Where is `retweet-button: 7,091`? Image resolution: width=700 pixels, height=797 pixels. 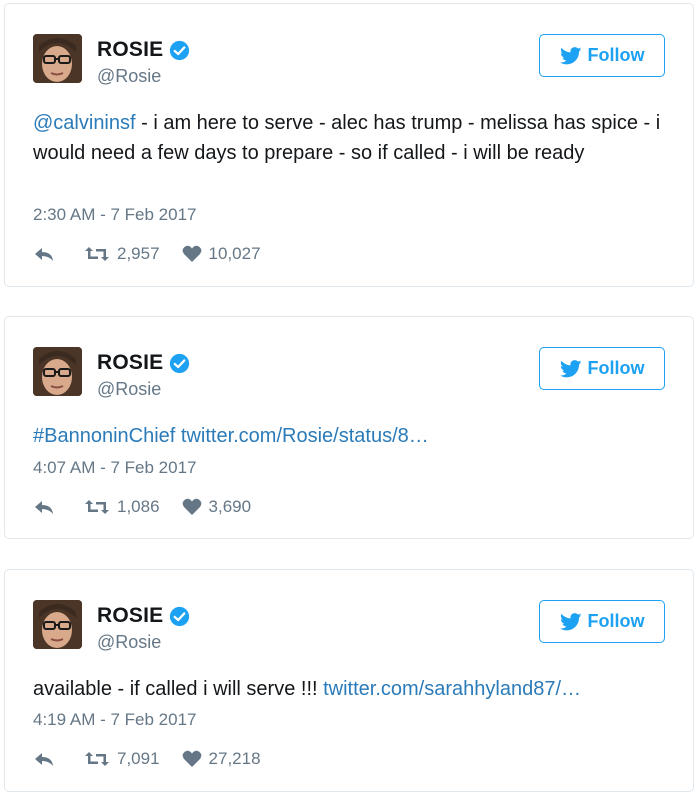
retweet-button: 7,091 is located at coordinates (122, 759).